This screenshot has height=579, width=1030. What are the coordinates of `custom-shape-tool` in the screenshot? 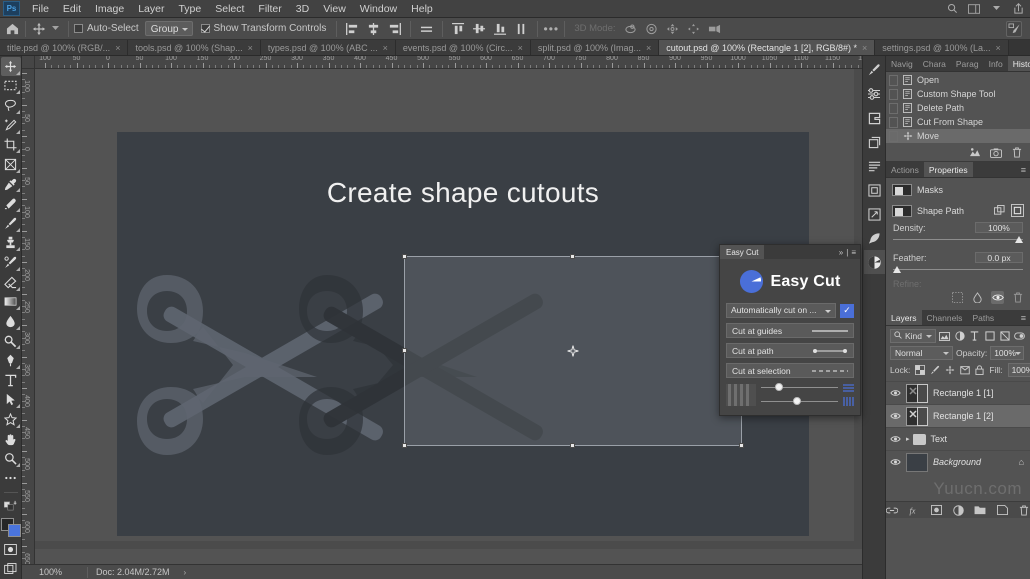 It's located at (11, 419).